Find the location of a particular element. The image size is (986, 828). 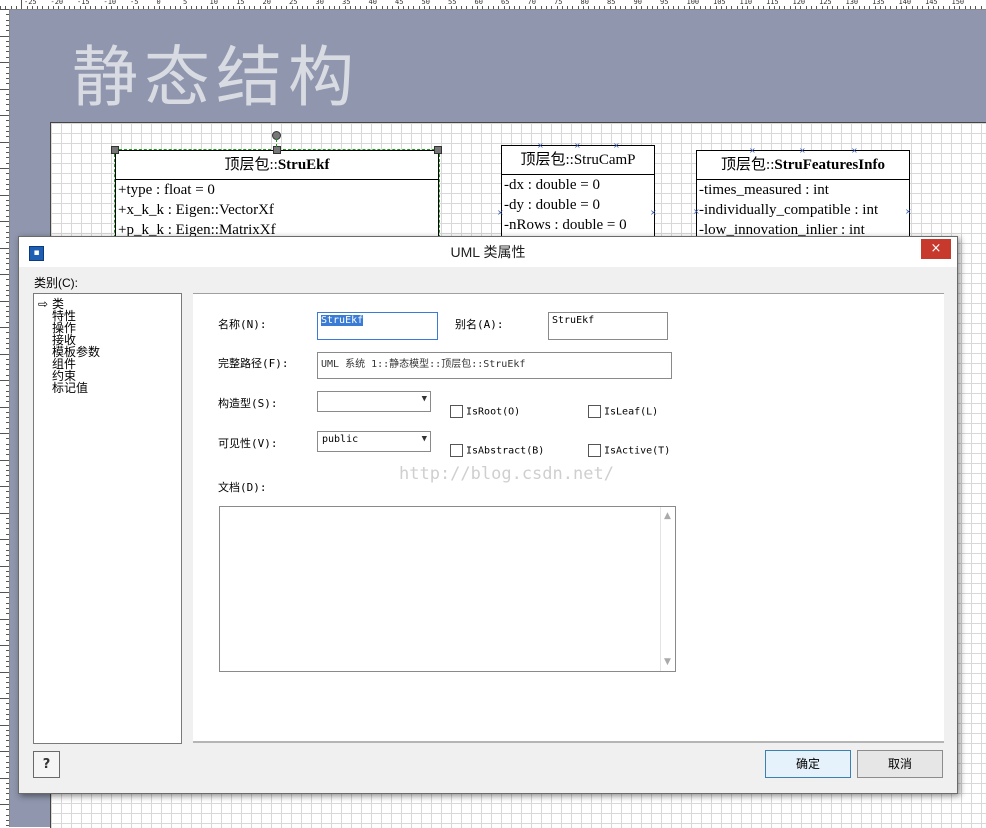

ruler-number: 10 is located at coordinates (214, 3).